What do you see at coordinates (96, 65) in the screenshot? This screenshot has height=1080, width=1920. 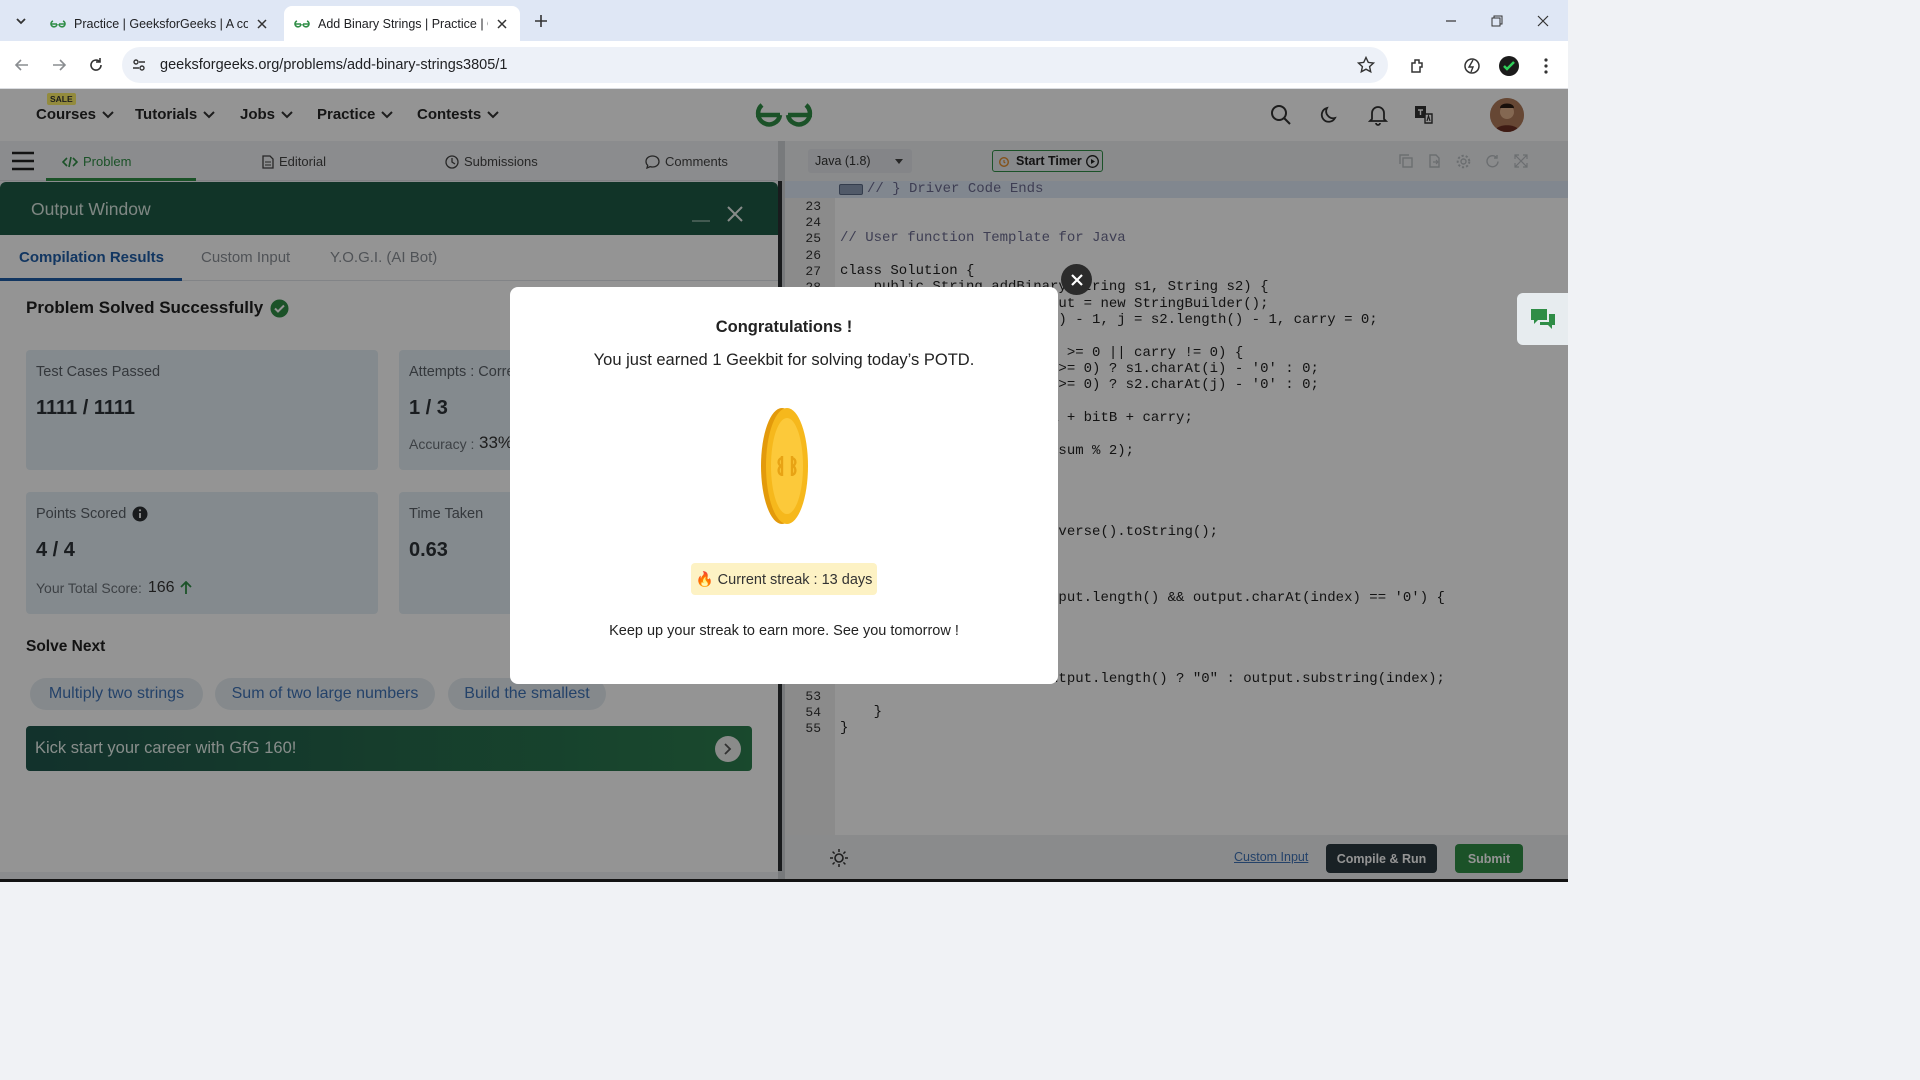 I see `reload-icon` at bounding box center [96, 65].